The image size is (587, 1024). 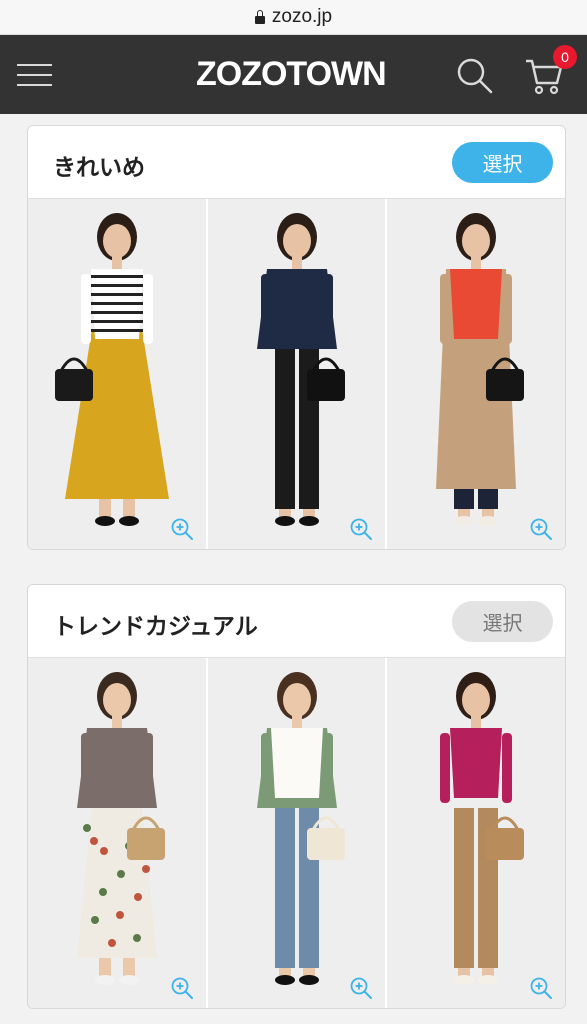 I want to click on url-bar: zozo.jp, so click(x=293, y=17).